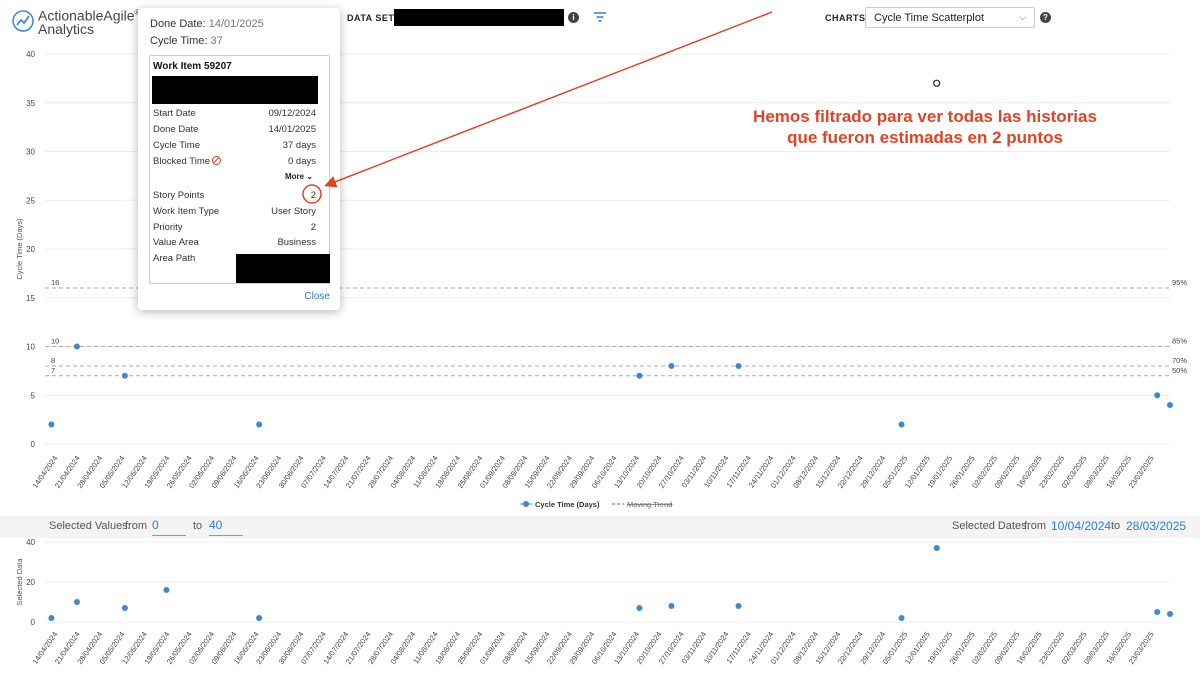 Image resolution: width=1200 pixels, height=680 pixels. I want to click on blocked-icon, so click(217, 160).